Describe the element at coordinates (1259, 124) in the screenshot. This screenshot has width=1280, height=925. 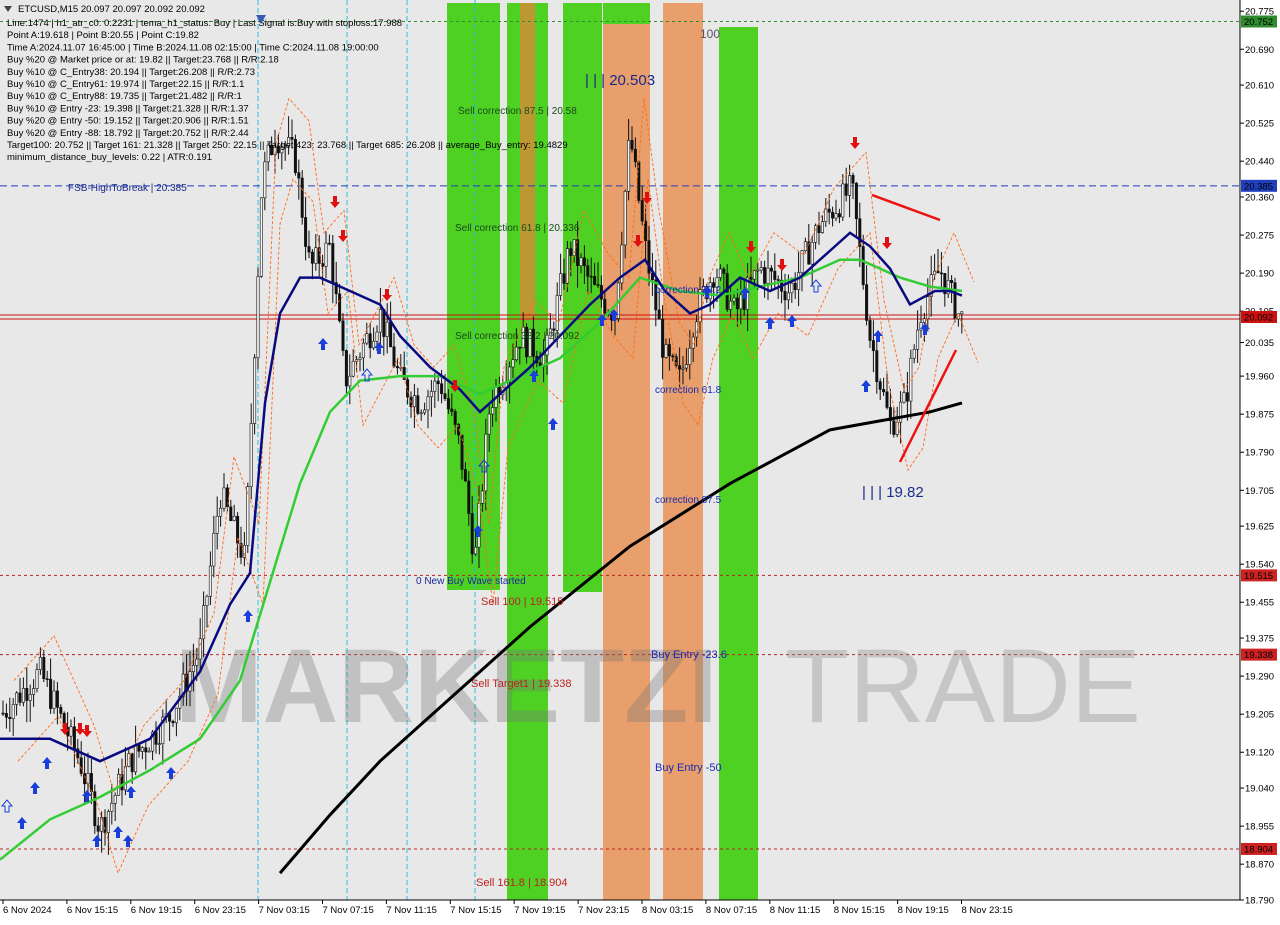
I see `price-tick-label: 20.525` at that location.